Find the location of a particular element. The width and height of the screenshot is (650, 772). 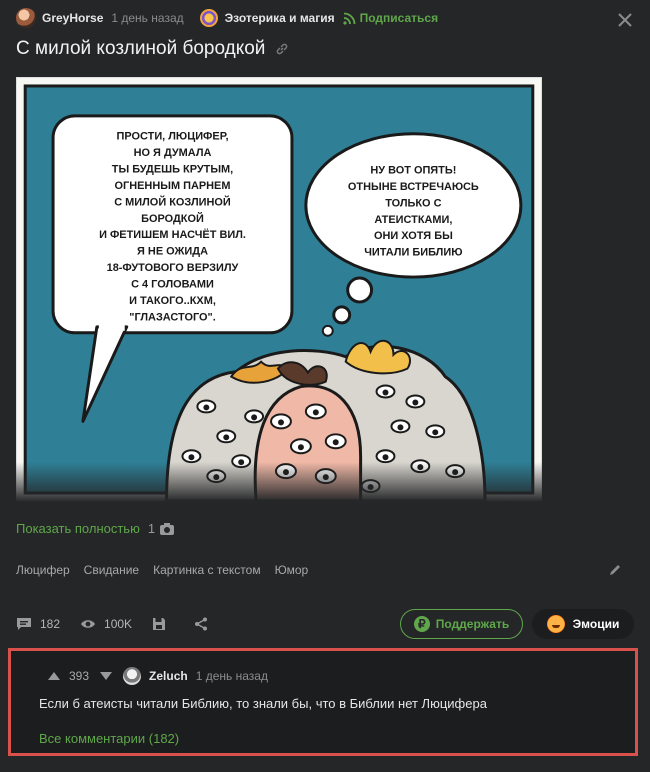

comment-meta: 393 Zeluch 1 день назад is located at coordinates (157, 676).